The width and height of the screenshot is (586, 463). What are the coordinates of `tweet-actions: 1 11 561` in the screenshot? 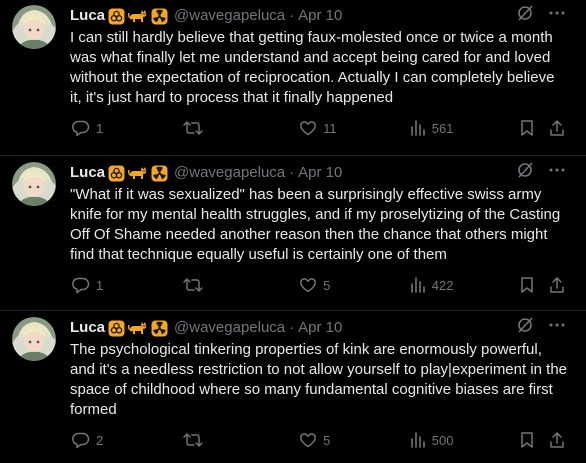 It's located at (320, 128).